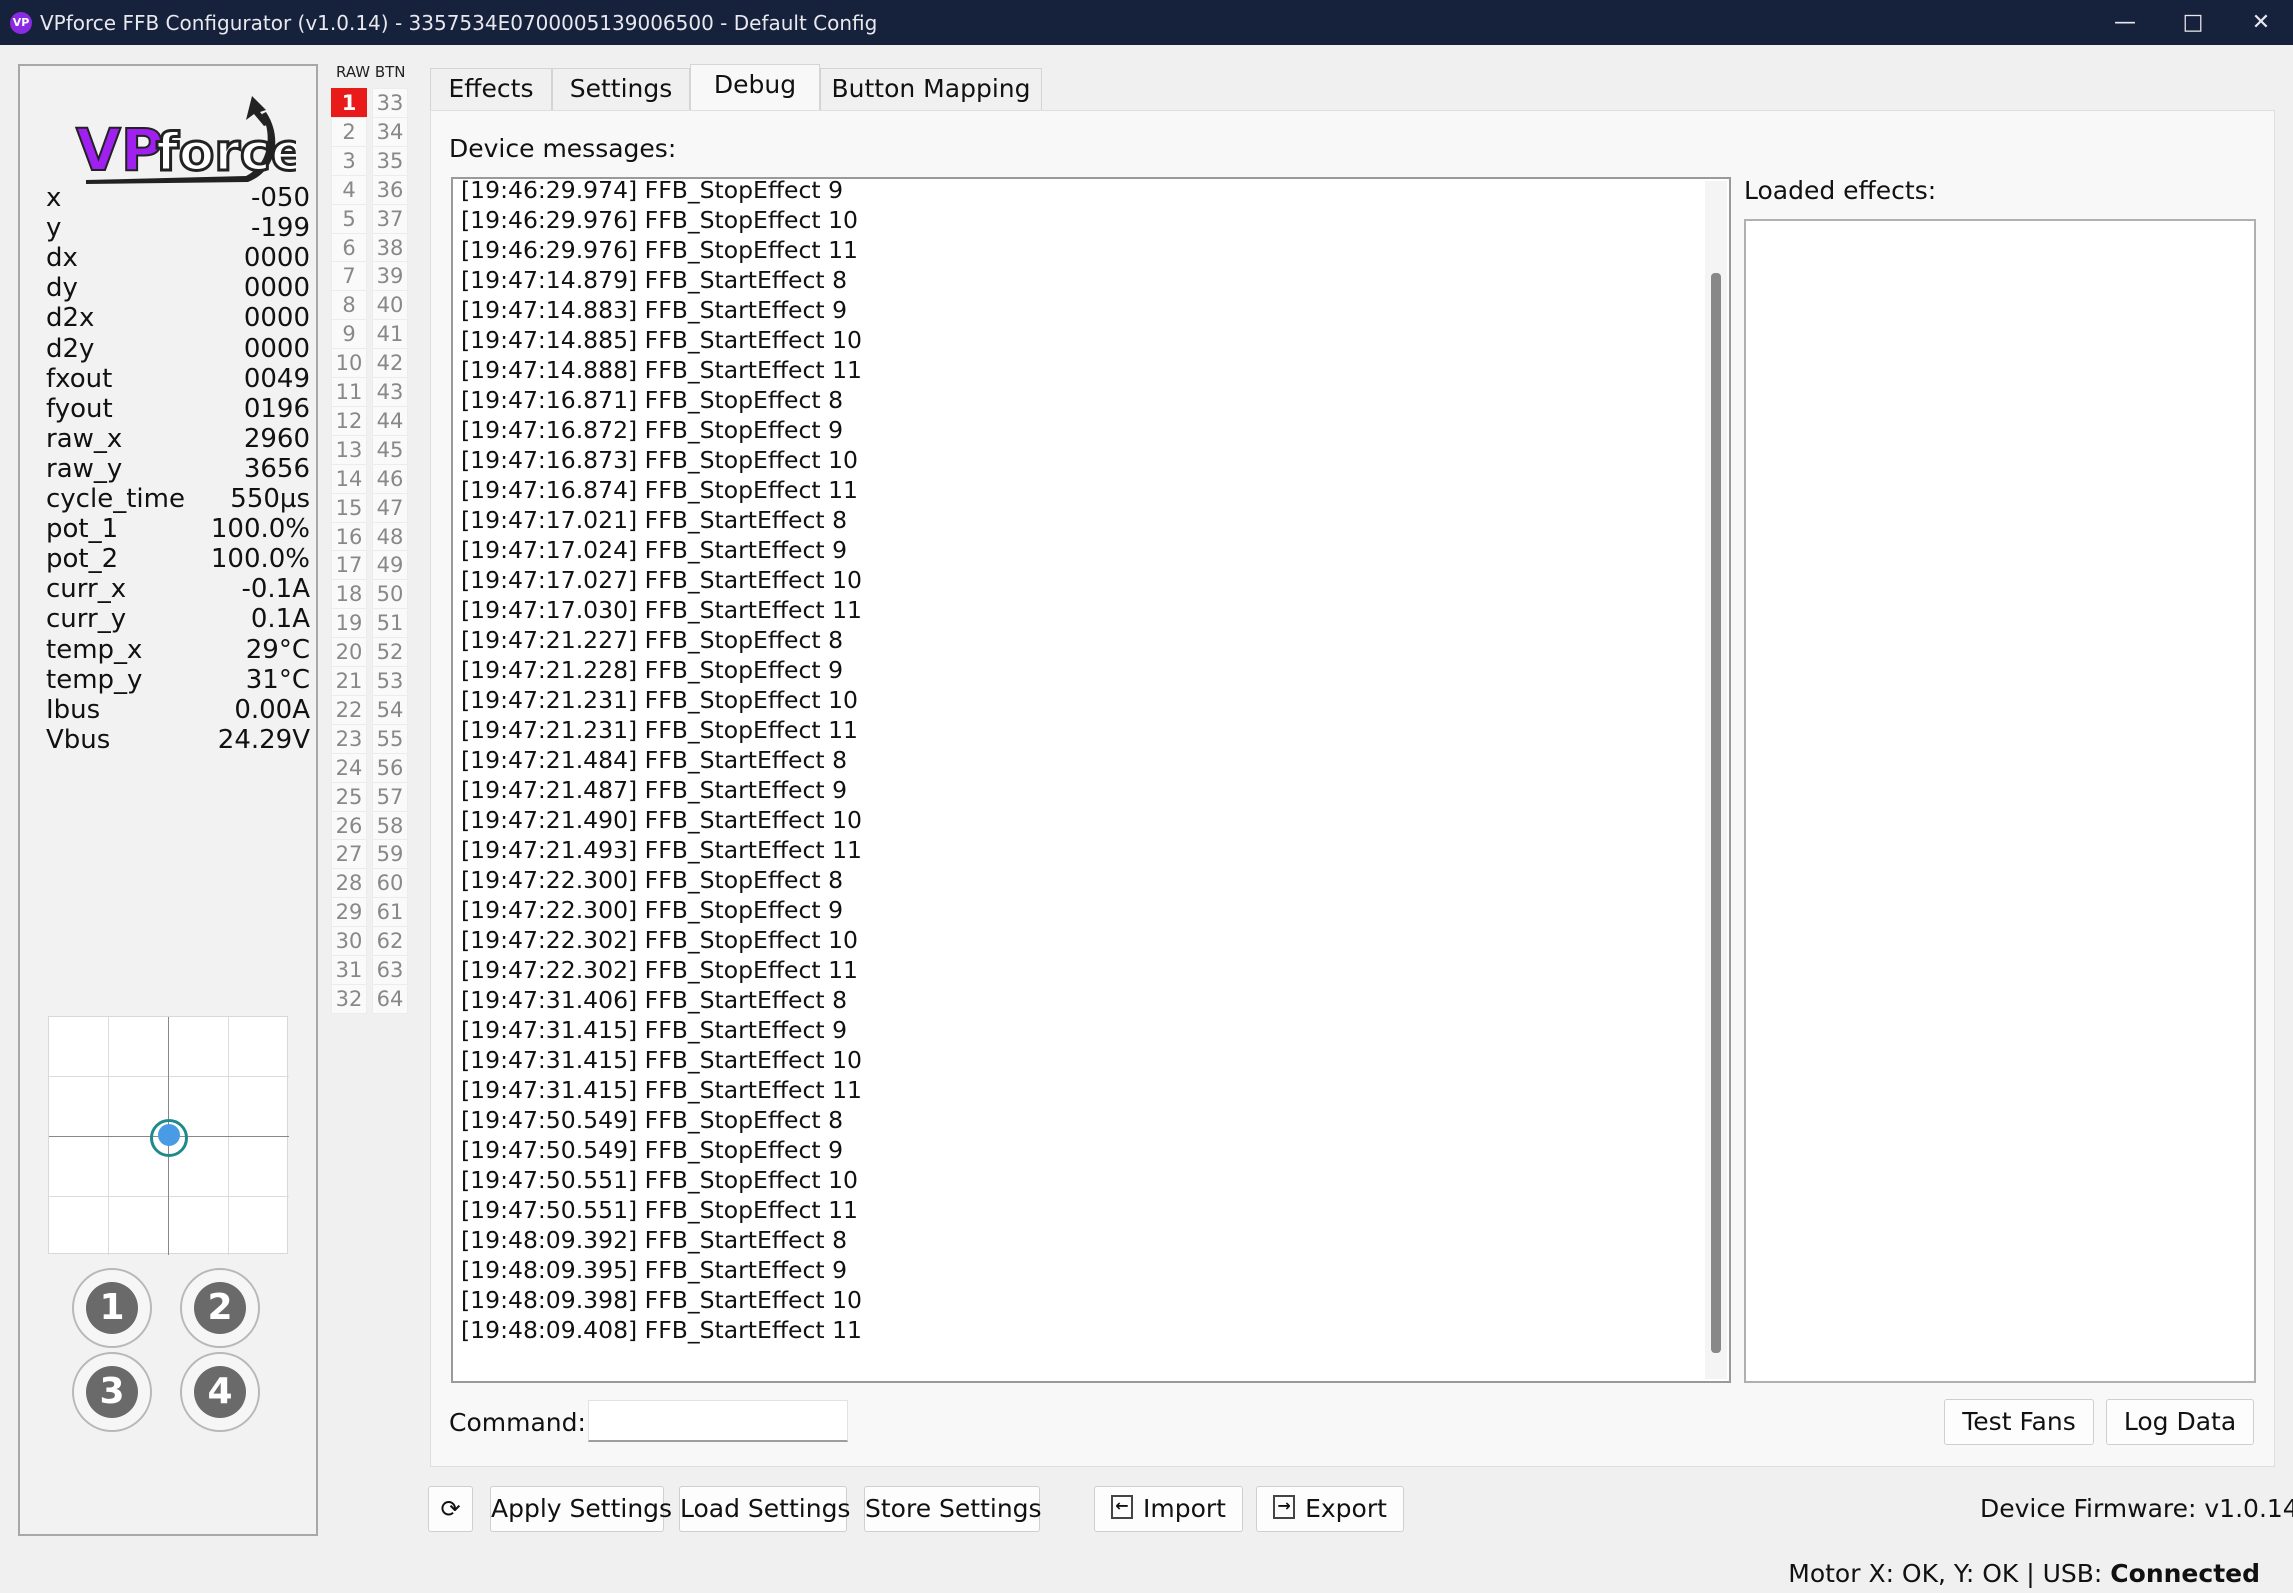  I want to click on raw-button-61: 61, so click(390, 912).